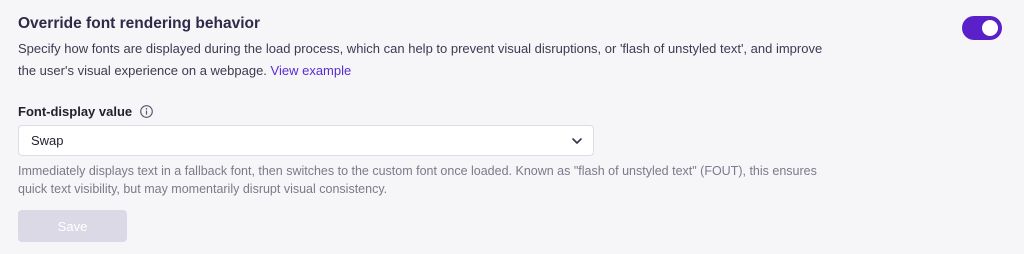  I want to click on field-label-row: Font-display value, so click(521, 111).